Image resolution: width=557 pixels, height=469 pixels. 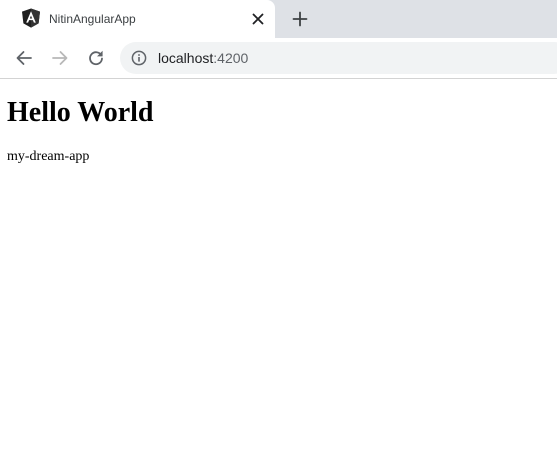 What do you see at coordinates (231, 58) in the screenshot?
I see `url-port: :4200` at bounding box center [231, 58].